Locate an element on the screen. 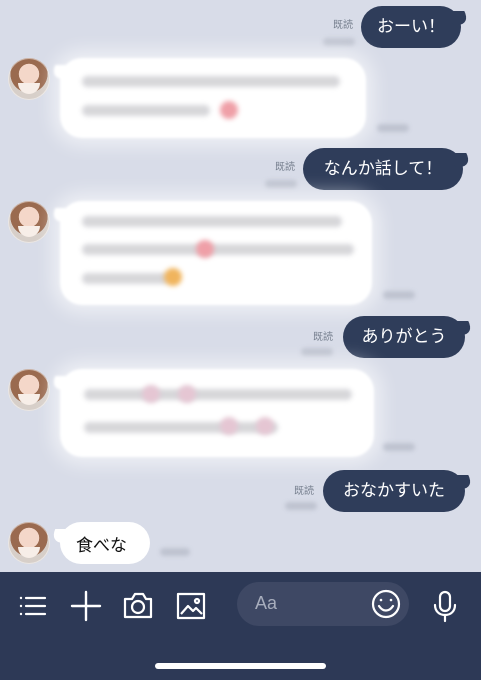  menu-icon is located at coordinates (33, 606).